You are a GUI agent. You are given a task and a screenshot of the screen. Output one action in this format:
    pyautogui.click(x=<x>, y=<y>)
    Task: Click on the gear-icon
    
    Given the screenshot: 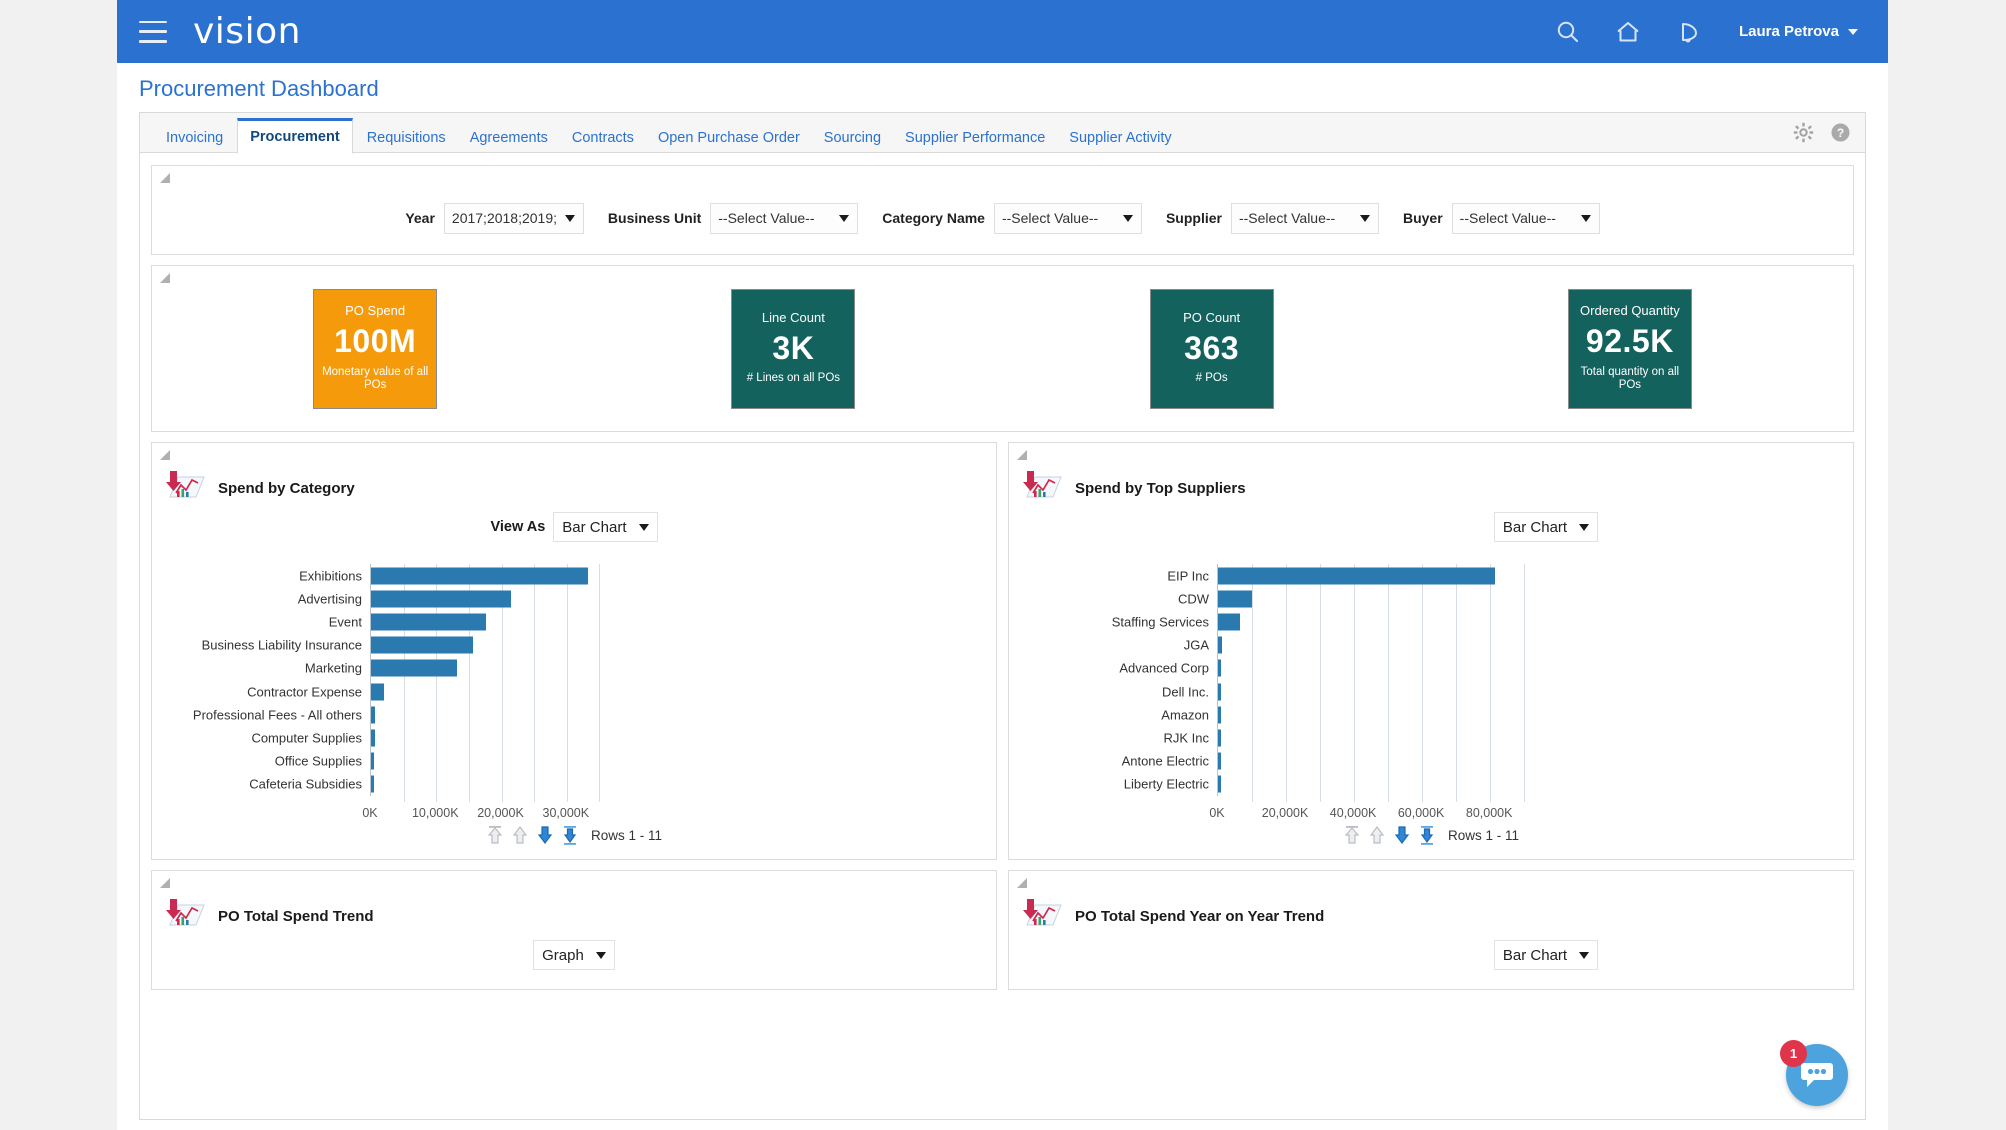 What is the action you would take?
    pyautogui.click(x=1803, y=132)
    